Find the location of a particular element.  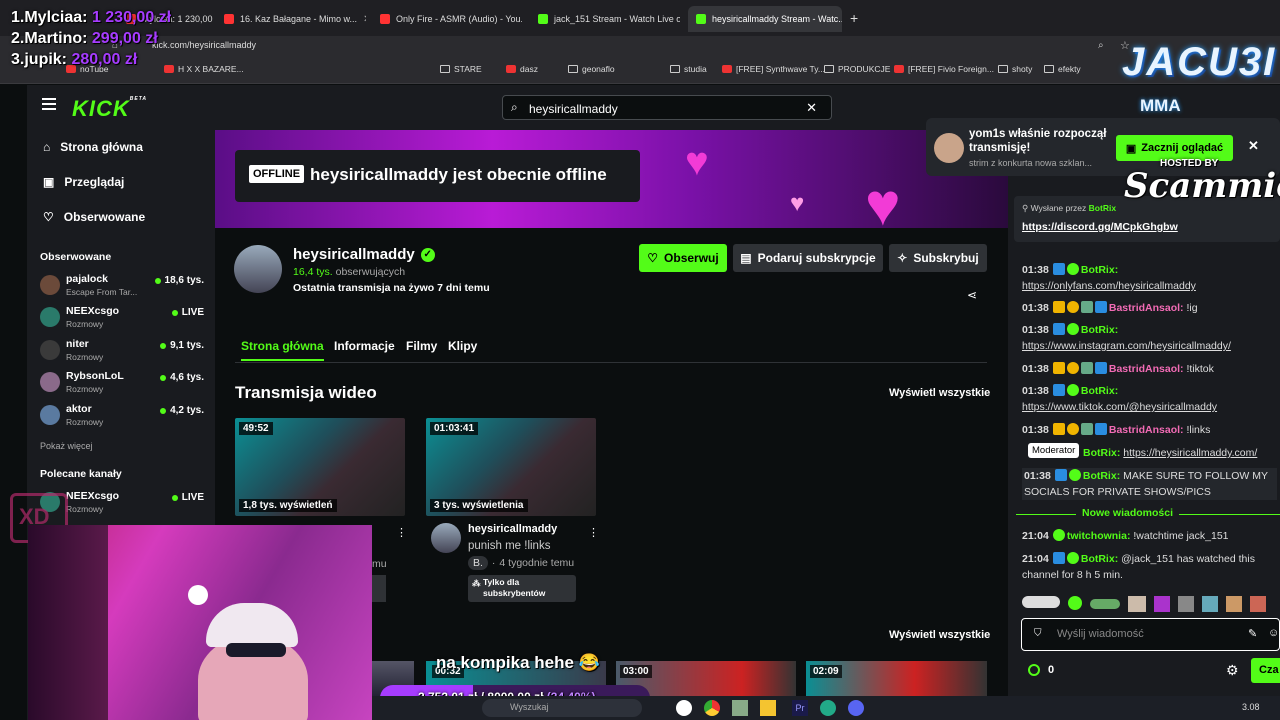

pinned-link: https://discord.gg/MCpkGhgbw is located at coordinates (1100, 227).